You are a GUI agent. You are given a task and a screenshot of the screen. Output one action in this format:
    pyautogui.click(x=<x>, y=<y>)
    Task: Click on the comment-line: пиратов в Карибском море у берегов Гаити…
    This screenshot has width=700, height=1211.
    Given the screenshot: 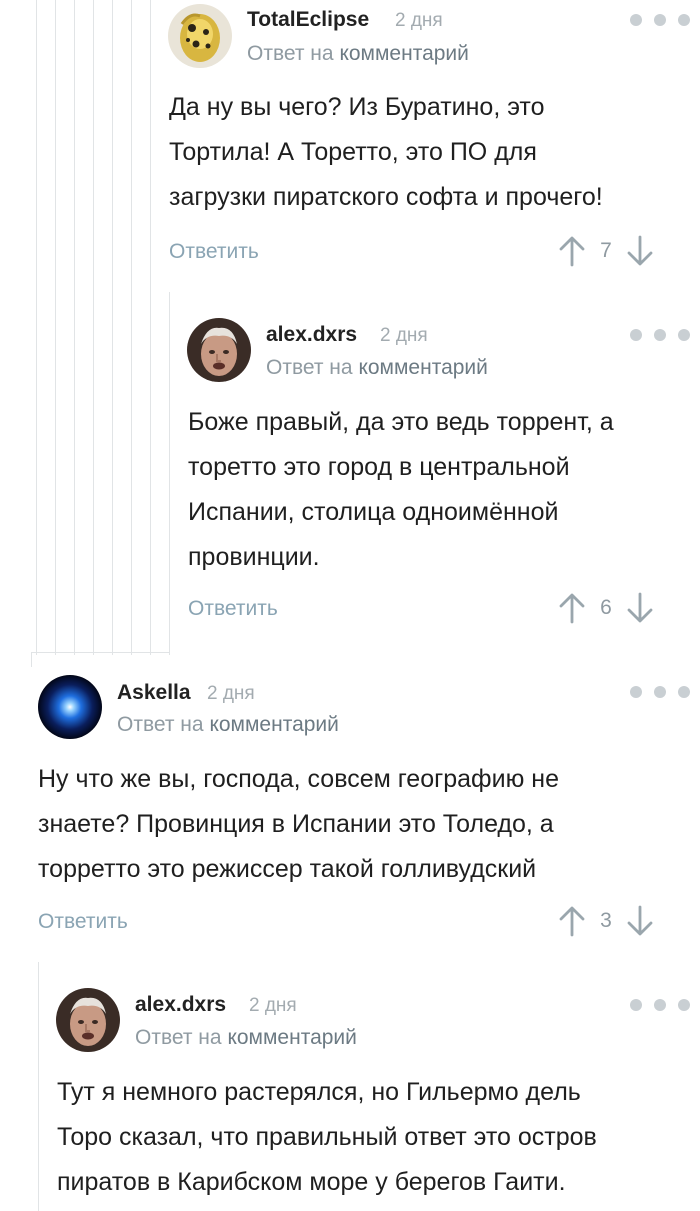 What is the action you would take?
    pyautogui.click(x=311, y=1182)
    